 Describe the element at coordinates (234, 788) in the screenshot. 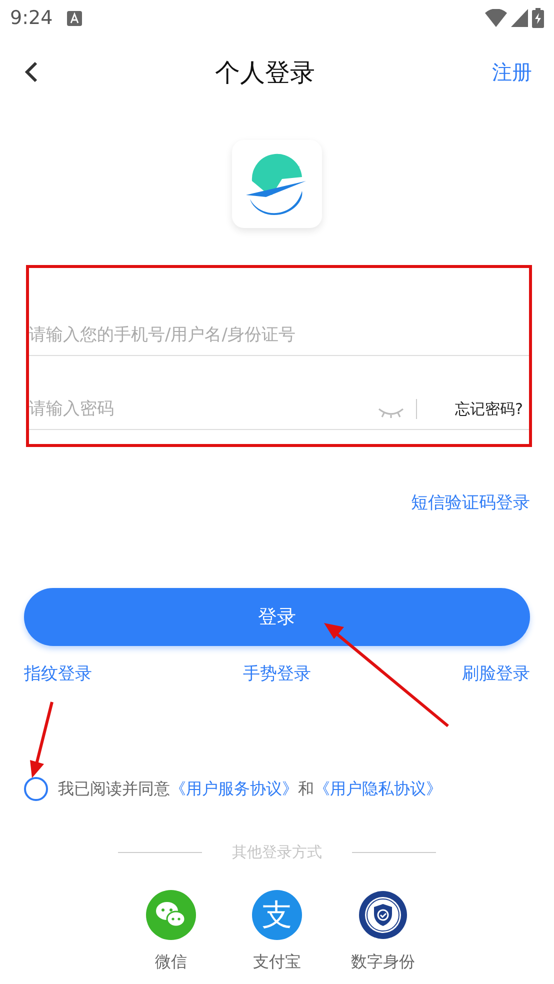

I see `service-agreement-link: 《用户服务协议》` at that location.